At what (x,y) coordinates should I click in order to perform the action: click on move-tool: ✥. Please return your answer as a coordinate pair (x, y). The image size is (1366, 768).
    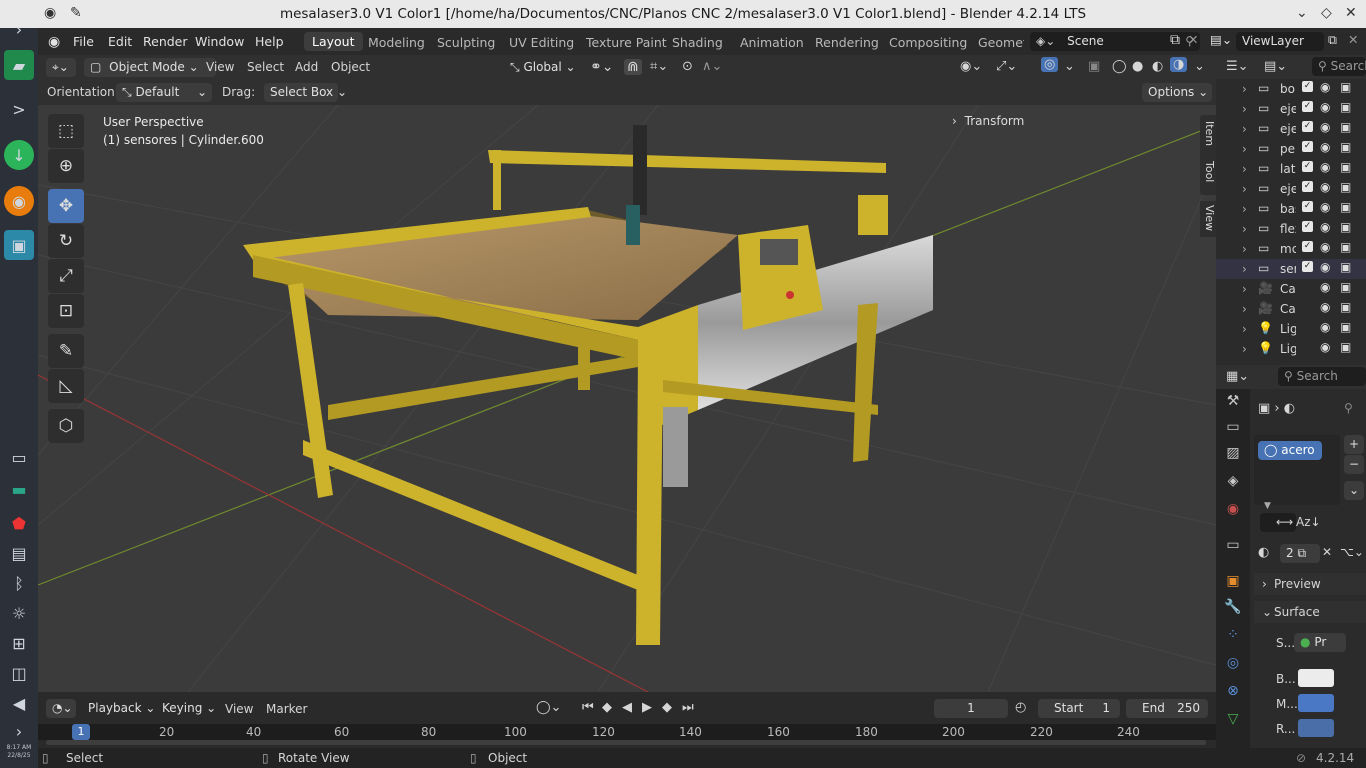
    Looking at the image, I should click on (66, 206).